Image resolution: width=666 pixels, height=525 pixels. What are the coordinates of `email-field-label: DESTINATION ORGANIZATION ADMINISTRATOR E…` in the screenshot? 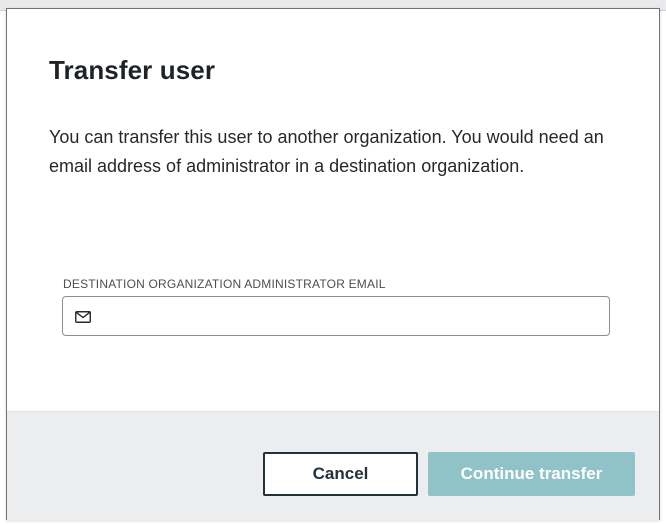 It's located at (224, 284).